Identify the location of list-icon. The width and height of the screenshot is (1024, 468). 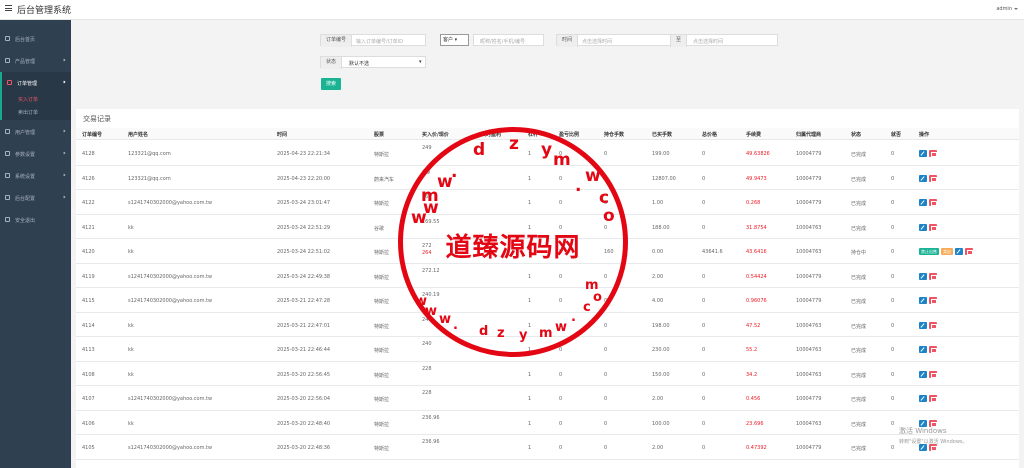
(9, 82).